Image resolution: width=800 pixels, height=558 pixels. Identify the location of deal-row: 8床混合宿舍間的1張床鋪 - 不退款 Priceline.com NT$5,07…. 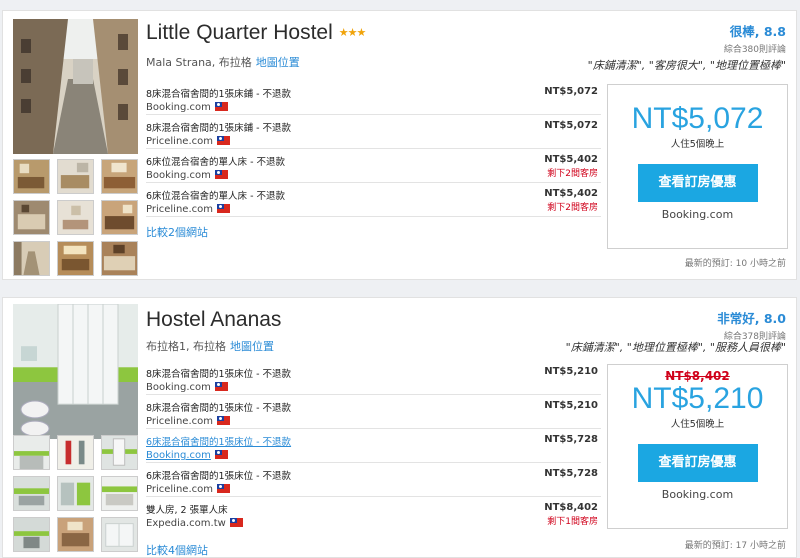
(373, 132).